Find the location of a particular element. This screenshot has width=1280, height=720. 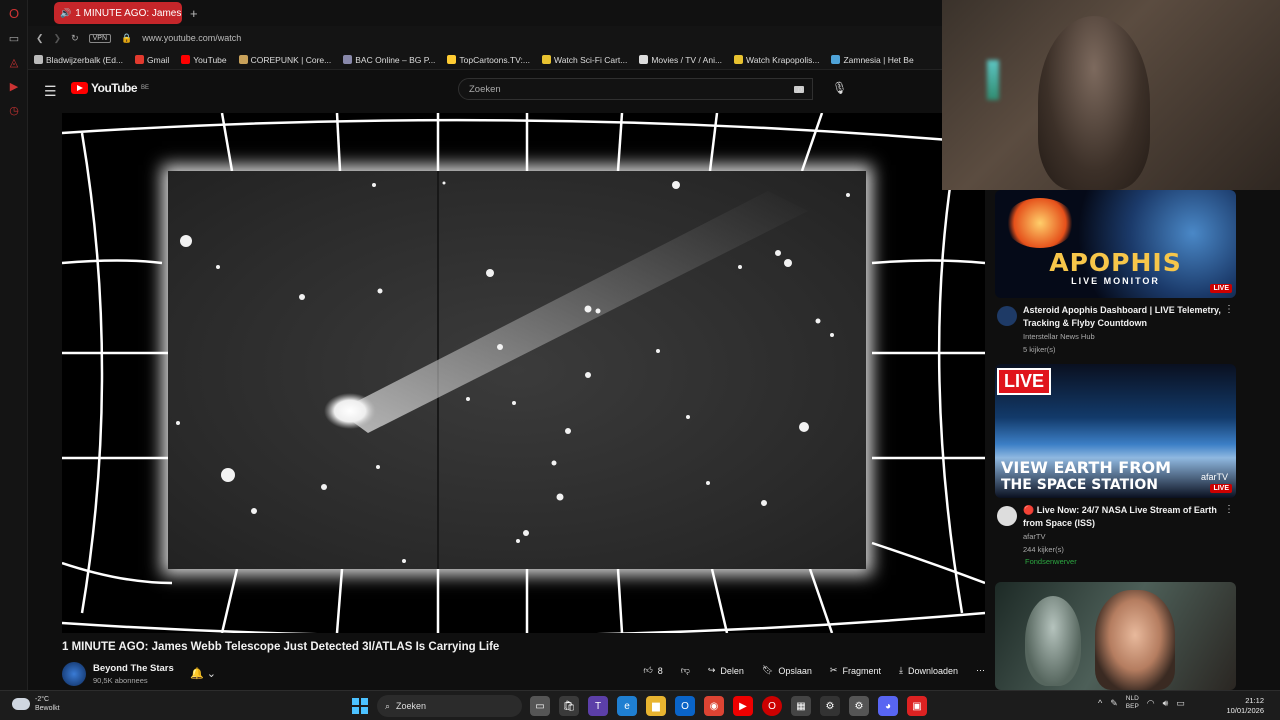

clip-button: ✂ Fragment is located at coordinates (855, 670).